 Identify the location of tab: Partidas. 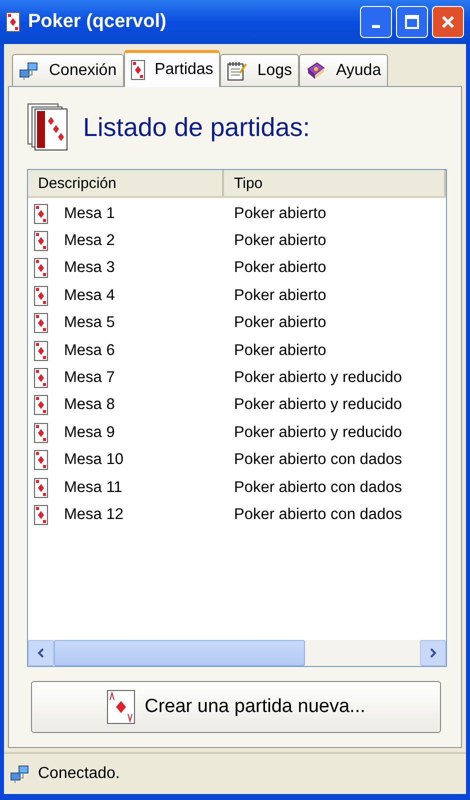
(172, 68).